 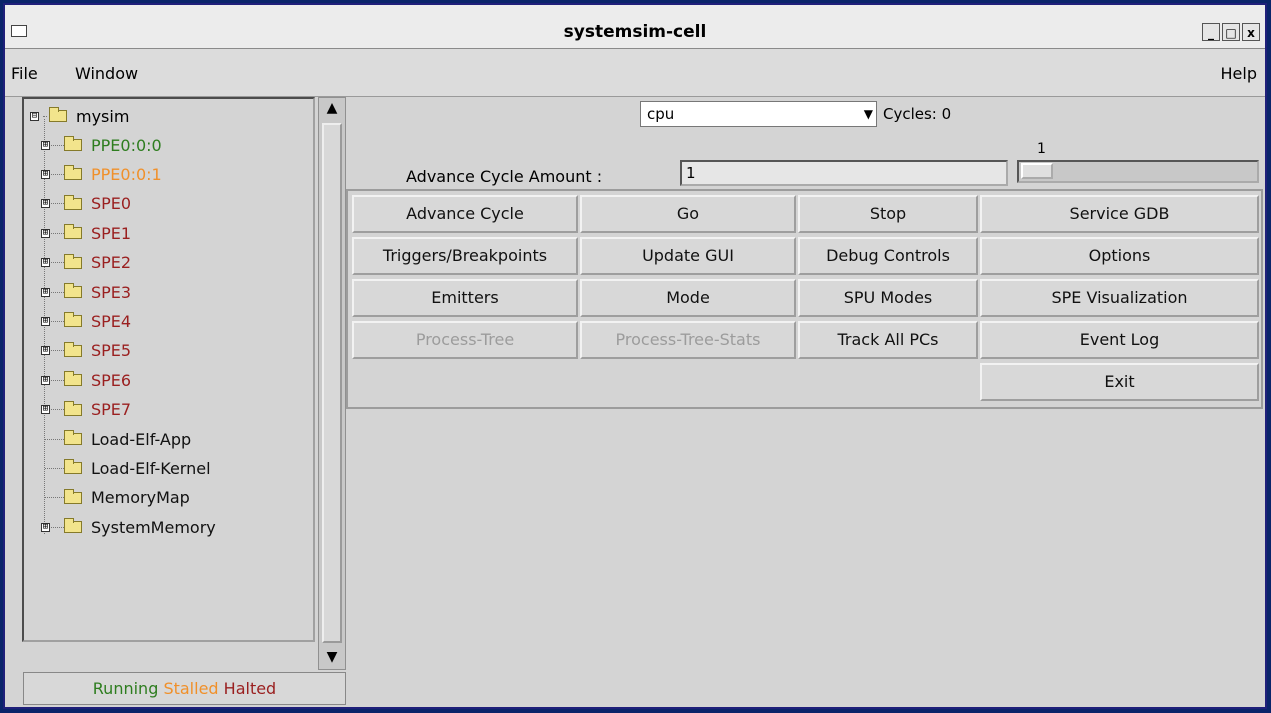 What do you see at coordinates (126, 174) in the screenshot?
I see `tree-item-label: PPE0:0:1` at bounding box center [126, 174].